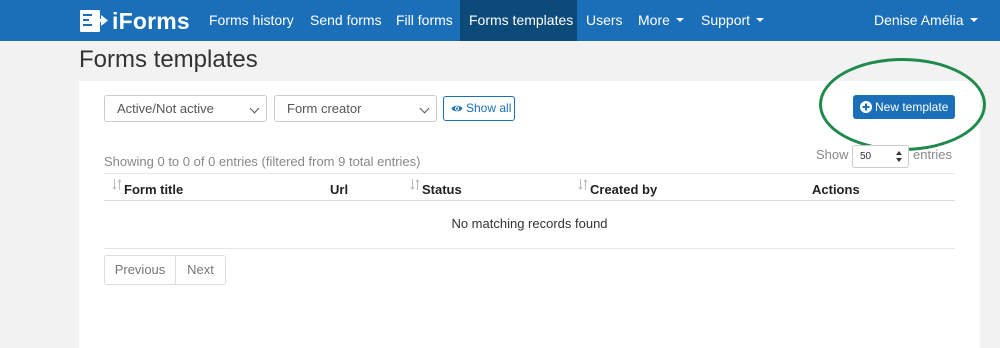 Image resolution: width=1000 pixels, height=348 pixels. Describe the element at coordinates (339, 189) in the screenshot. I see `column-header-url: Url` at that location.